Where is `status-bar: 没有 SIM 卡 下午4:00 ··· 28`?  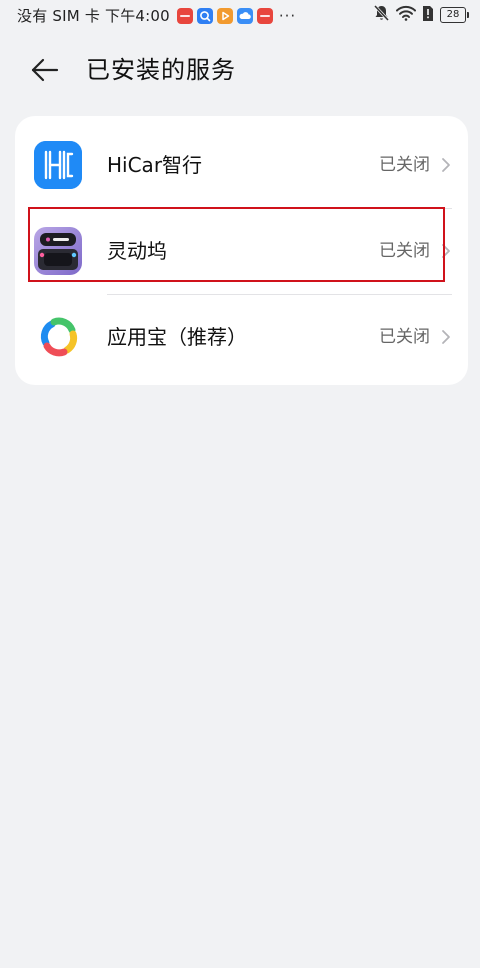 status-bar: 没有 SIM 卡 下午4:00 ··· 28 is located at coordinates (240, 16).